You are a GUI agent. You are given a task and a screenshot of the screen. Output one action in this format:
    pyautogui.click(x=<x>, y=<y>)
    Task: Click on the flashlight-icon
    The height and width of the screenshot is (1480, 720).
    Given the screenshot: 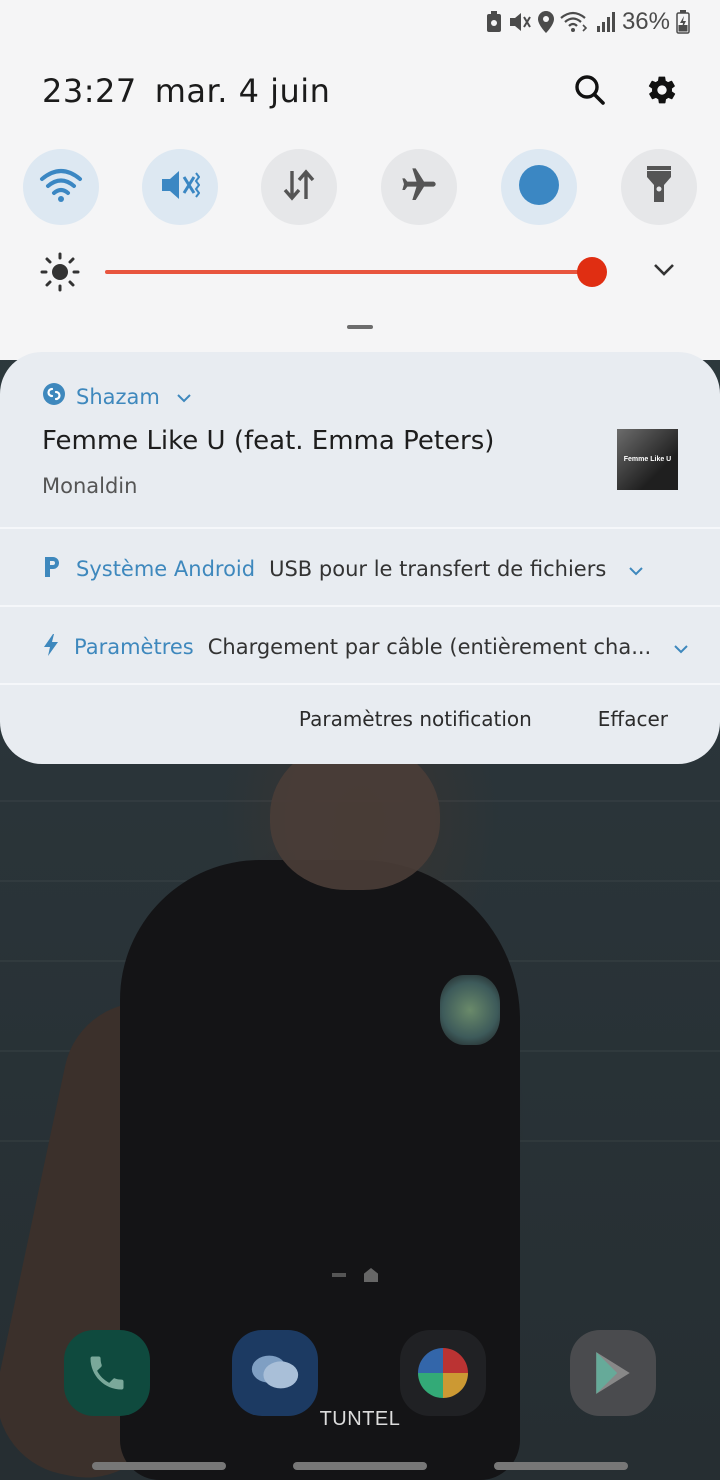 What is the action you would take?
    pyautogui.click(x=659, y=187)
    